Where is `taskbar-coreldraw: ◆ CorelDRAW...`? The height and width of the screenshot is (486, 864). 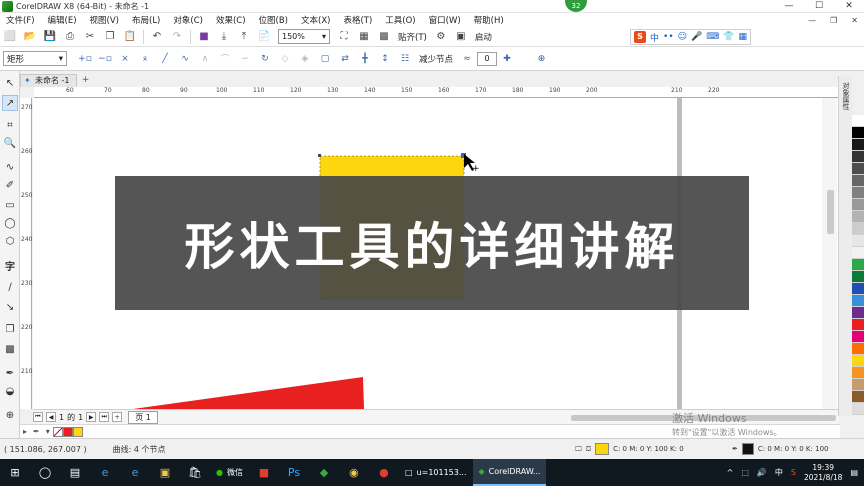 taskbar-coreldraw: ◆ CorelDRAW... is located at coordinates (509, 472).